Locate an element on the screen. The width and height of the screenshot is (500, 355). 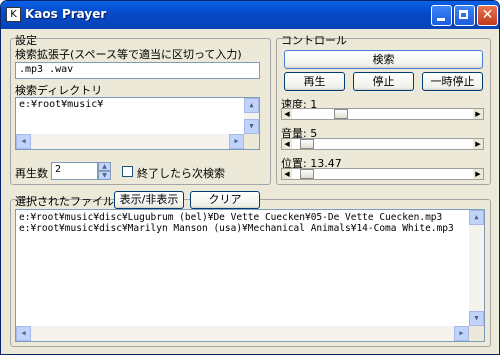
file-list-vertical-scrollbar: ▲ ▼ is located at coordinates (476, 268).